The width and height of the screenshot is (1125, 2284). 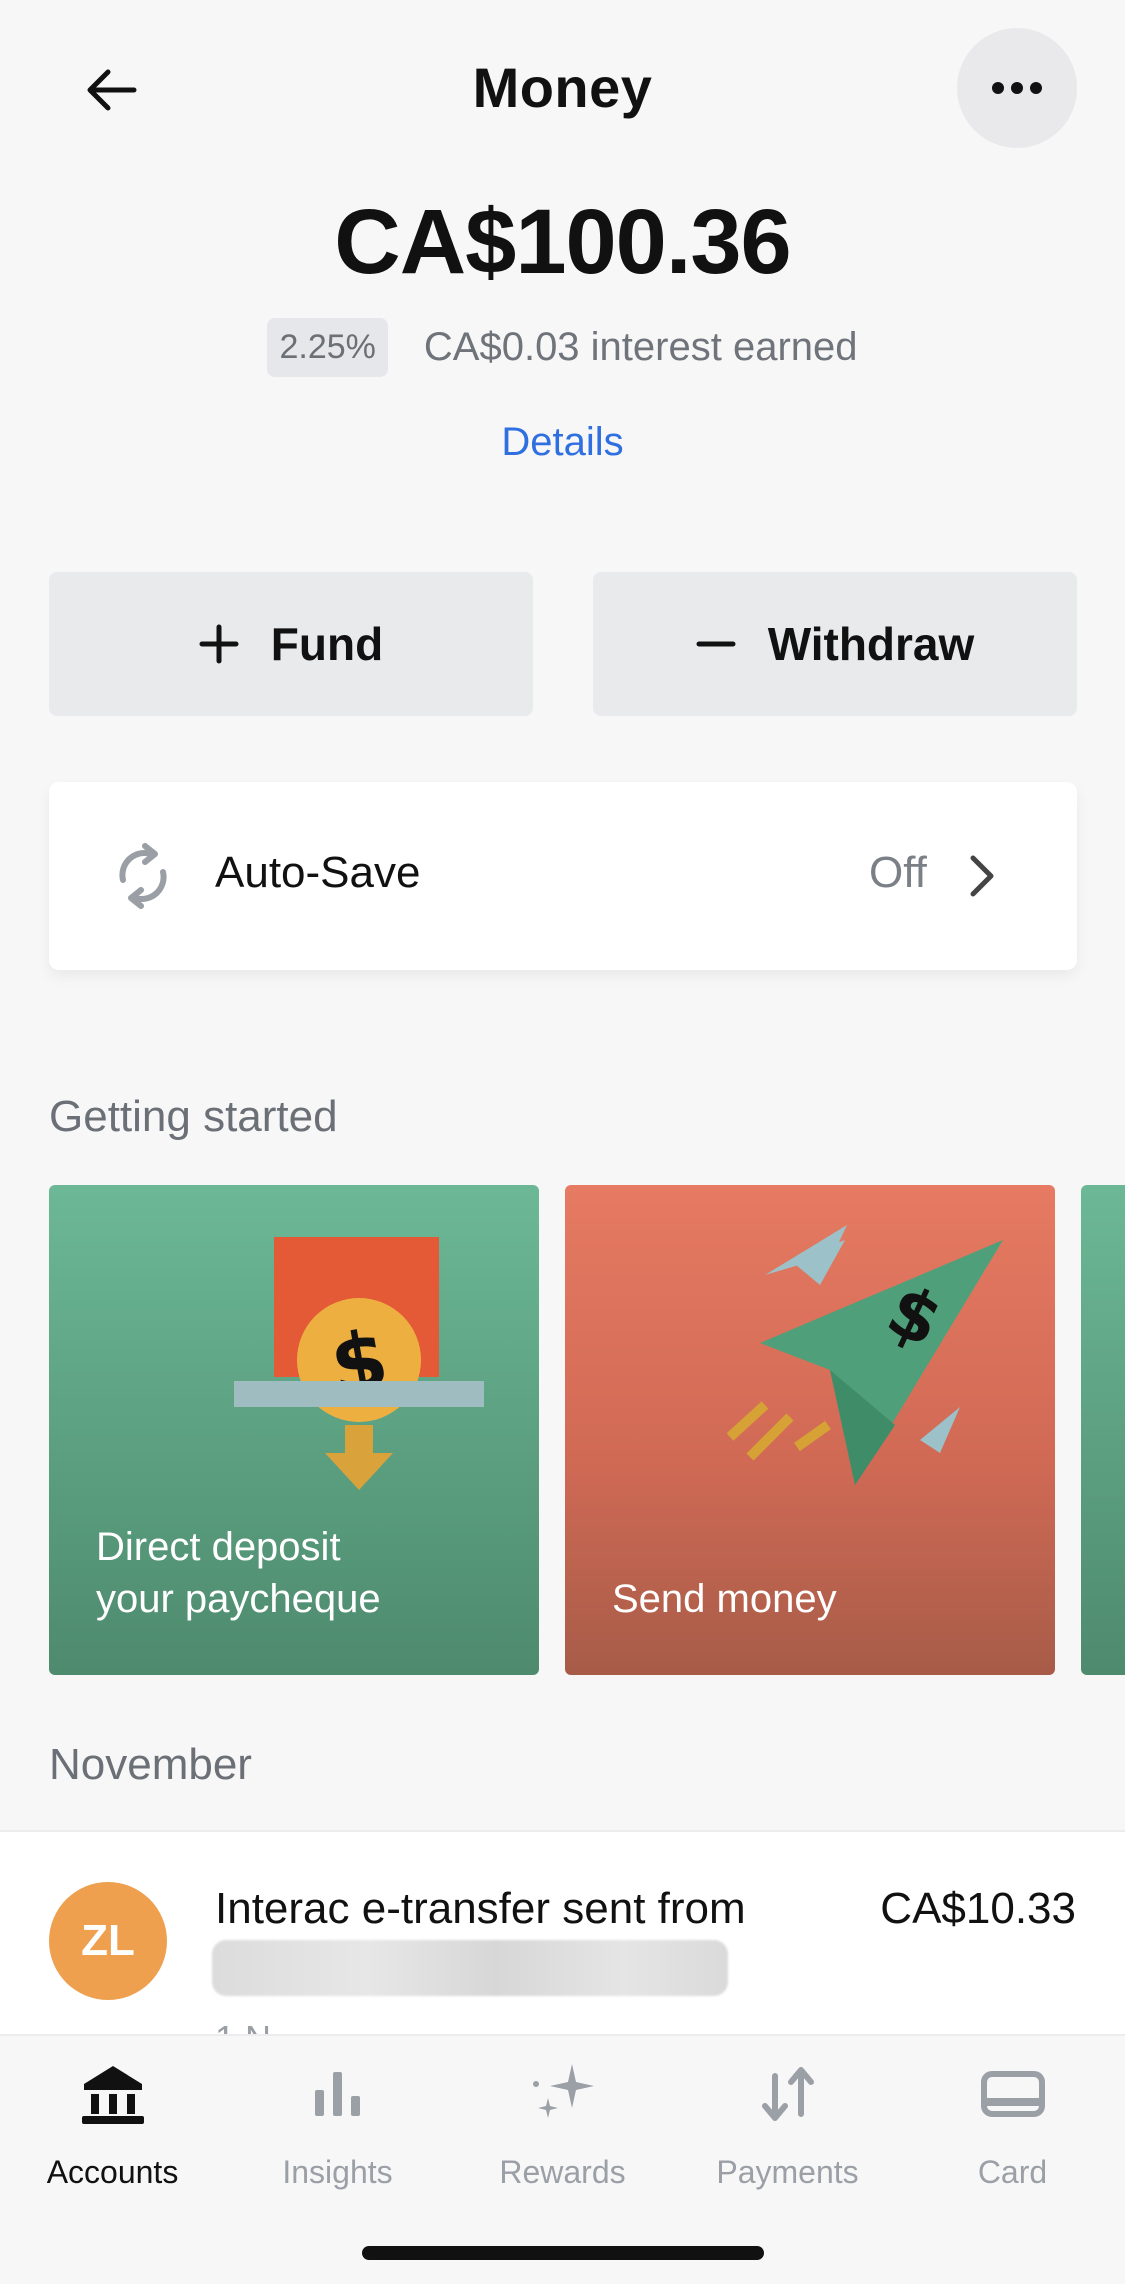 I want to click on direct-deposit-card: $ Direct deposit your paycheque, so click(x=294, y=1430).